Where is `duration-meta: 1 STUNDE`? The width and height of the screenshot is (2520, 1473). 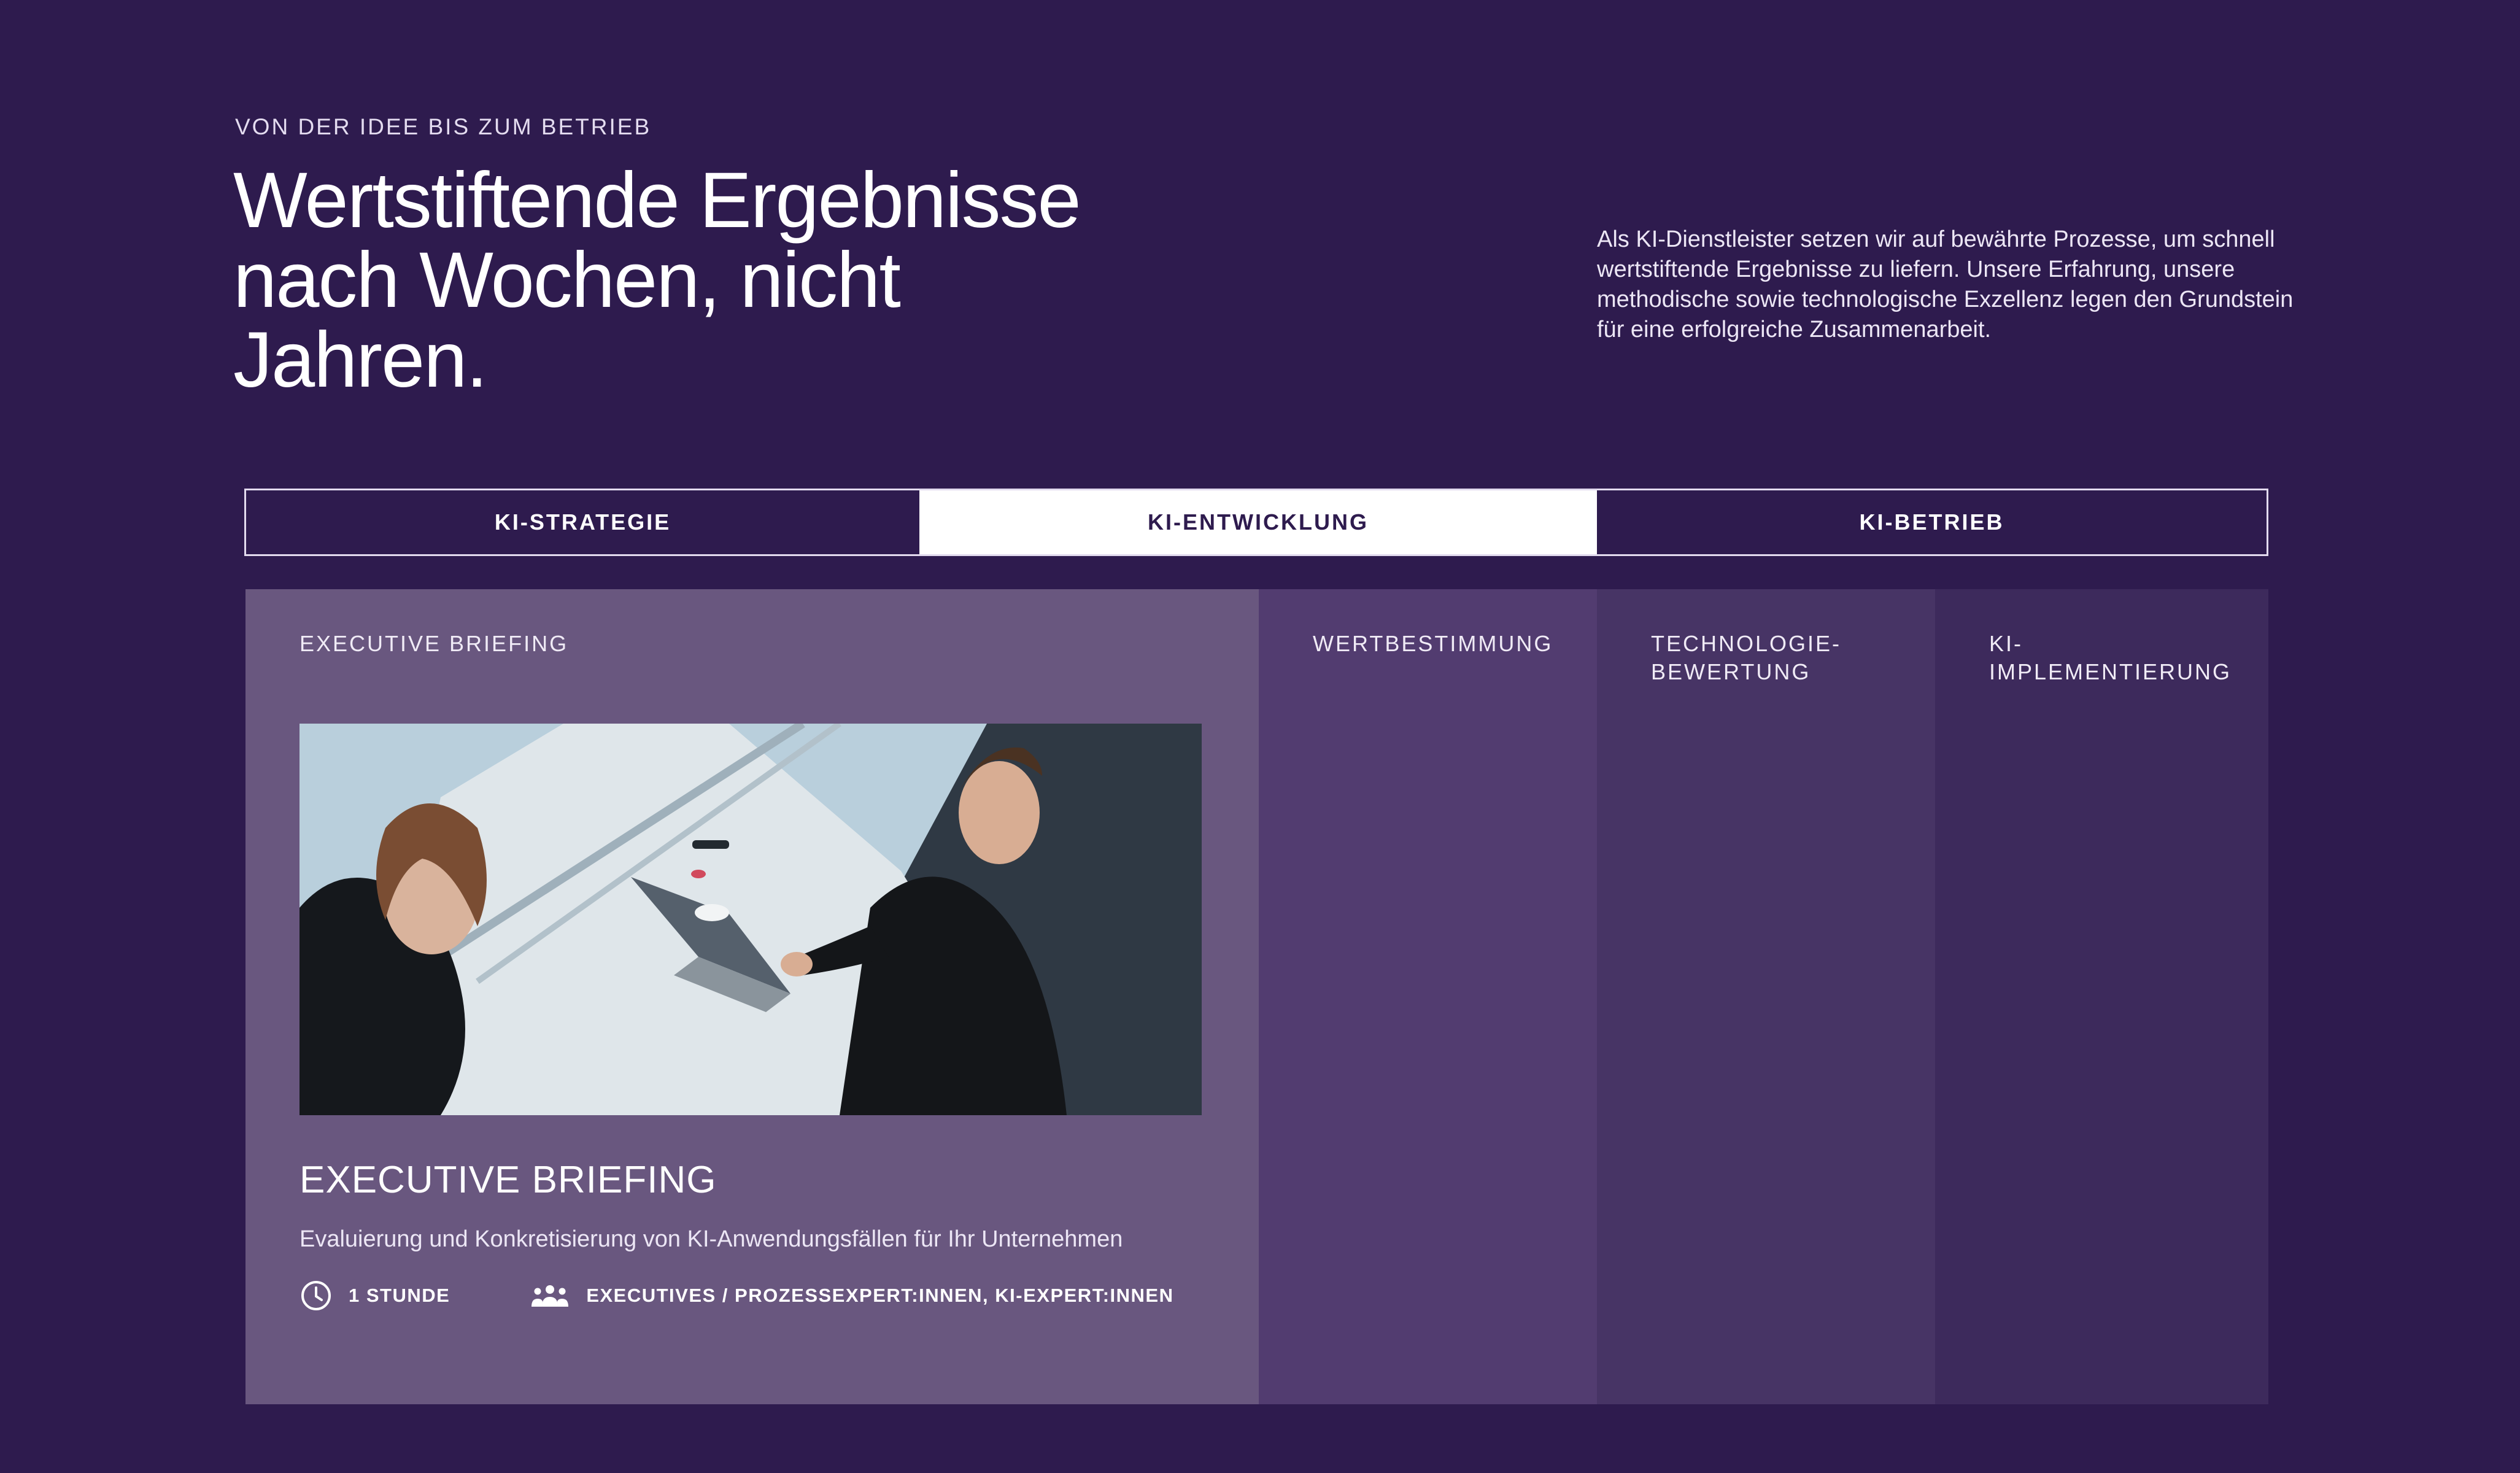 duration-meta: 1 STUNDE is located at coordinates (375, 1295).